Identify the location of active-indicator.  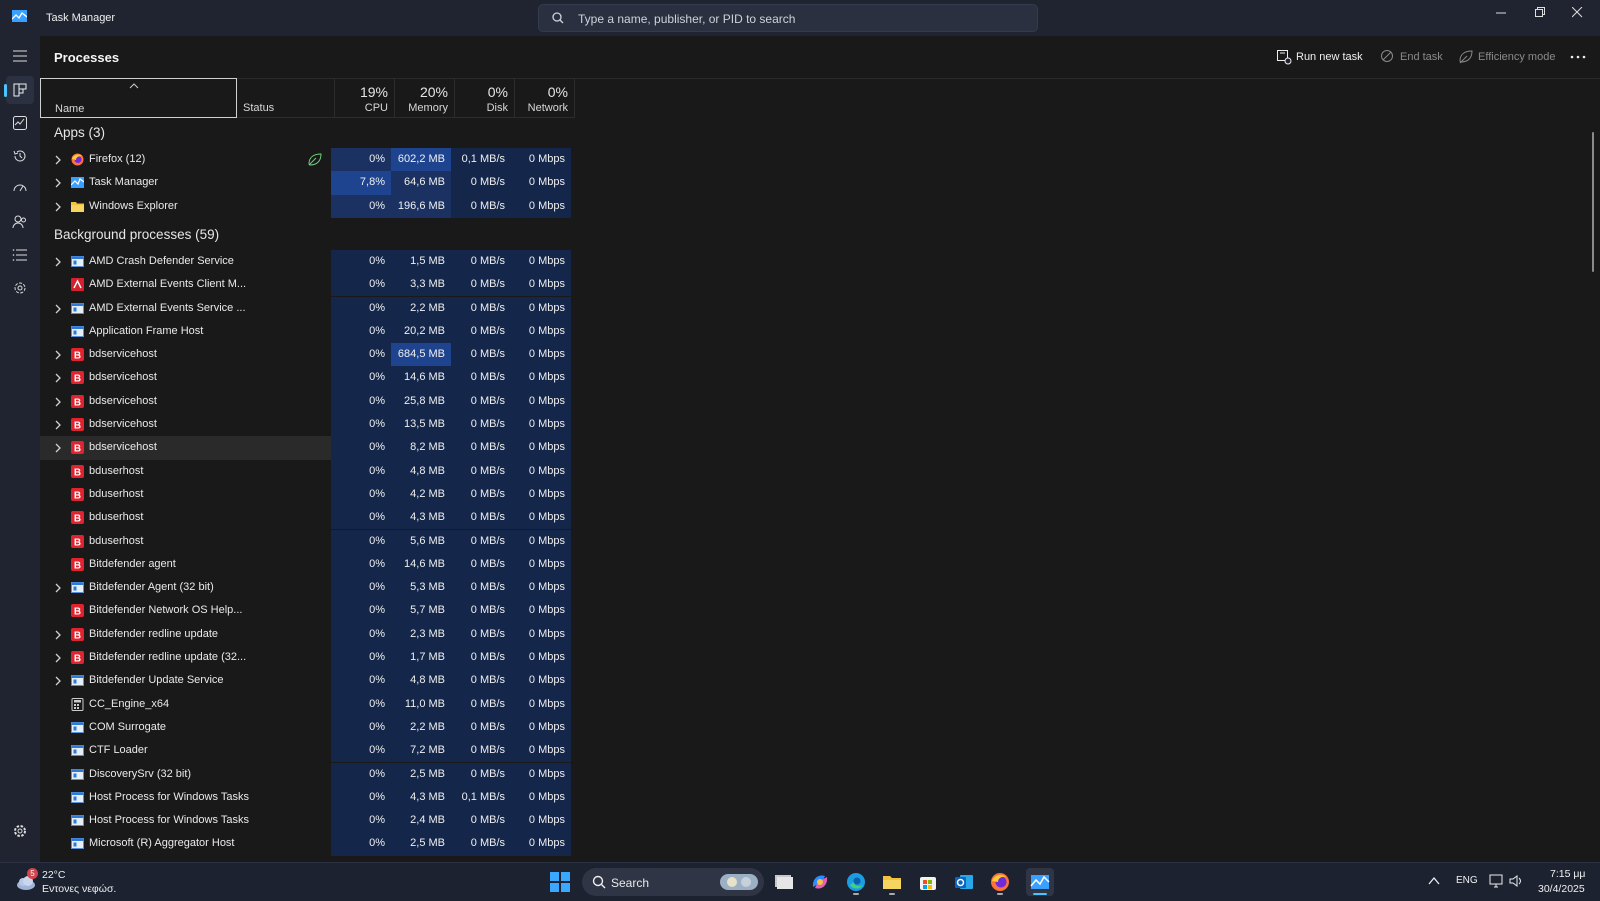
(5, 90).